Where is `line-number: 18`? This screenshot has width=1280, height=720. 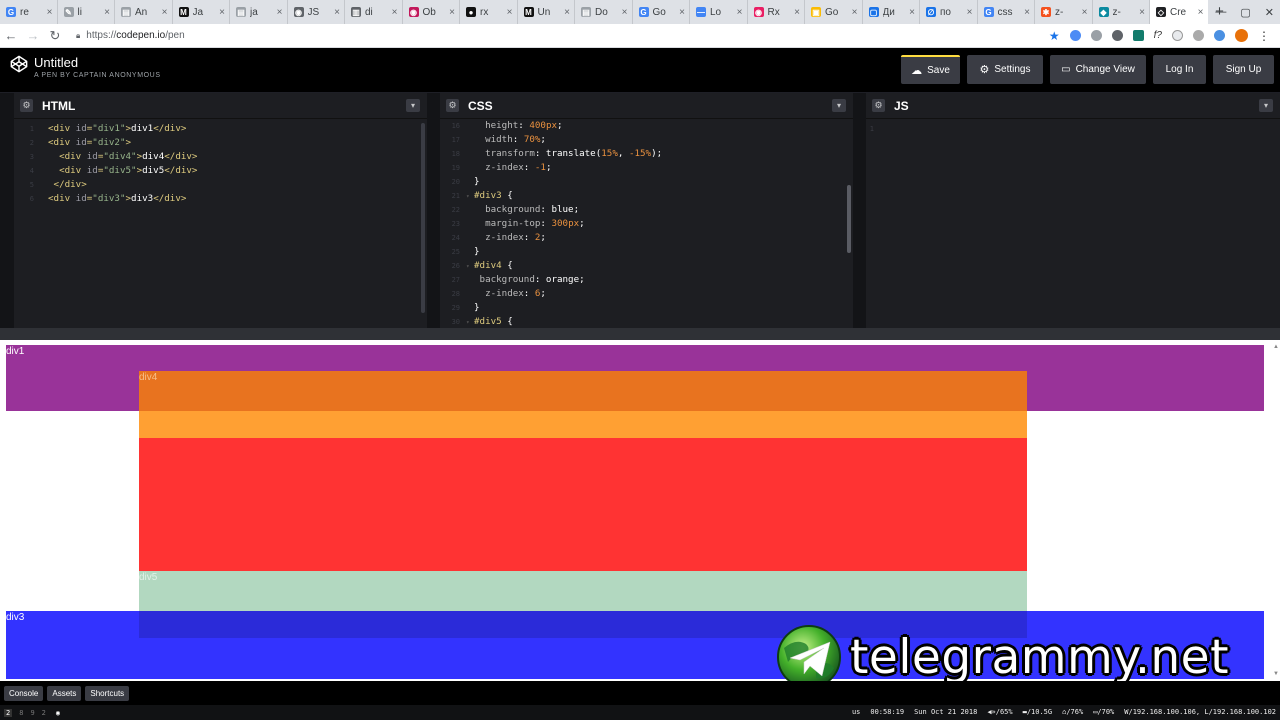
line-number: 18 is located at coordinates (455, 154).